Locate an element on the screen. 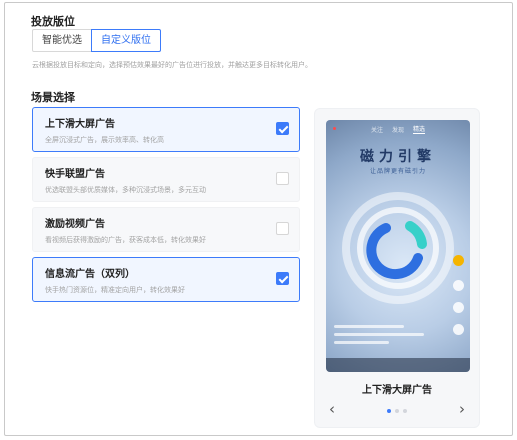  avatar-icon is located at coordinates (458, 260).